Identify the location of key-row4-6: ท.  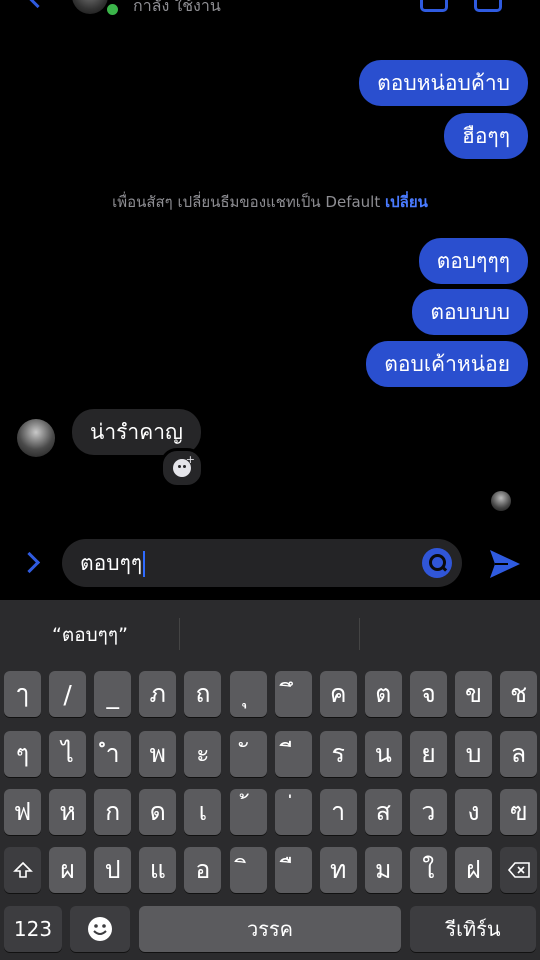
(338, 870).